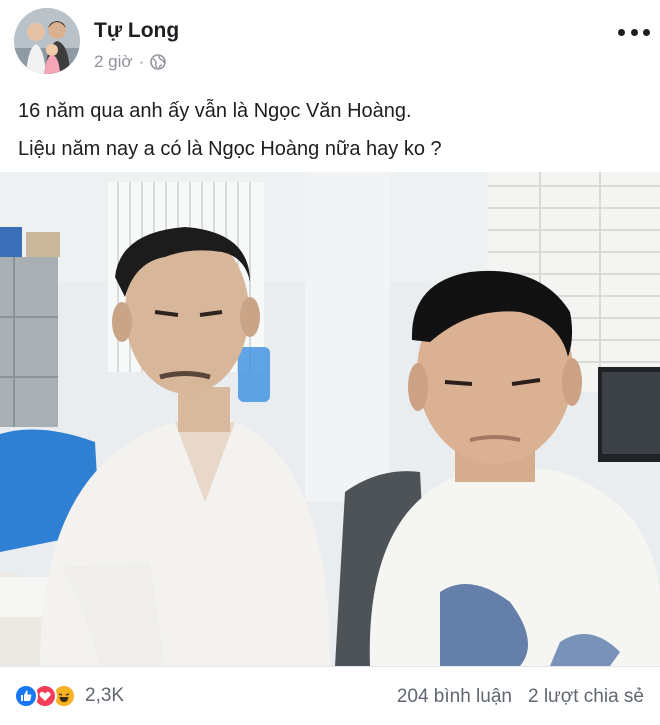 This screenshot has height=725, width=660. Describe the element at coordinates (158, 62) in the screenshot. I see `globe-icon` at that location.